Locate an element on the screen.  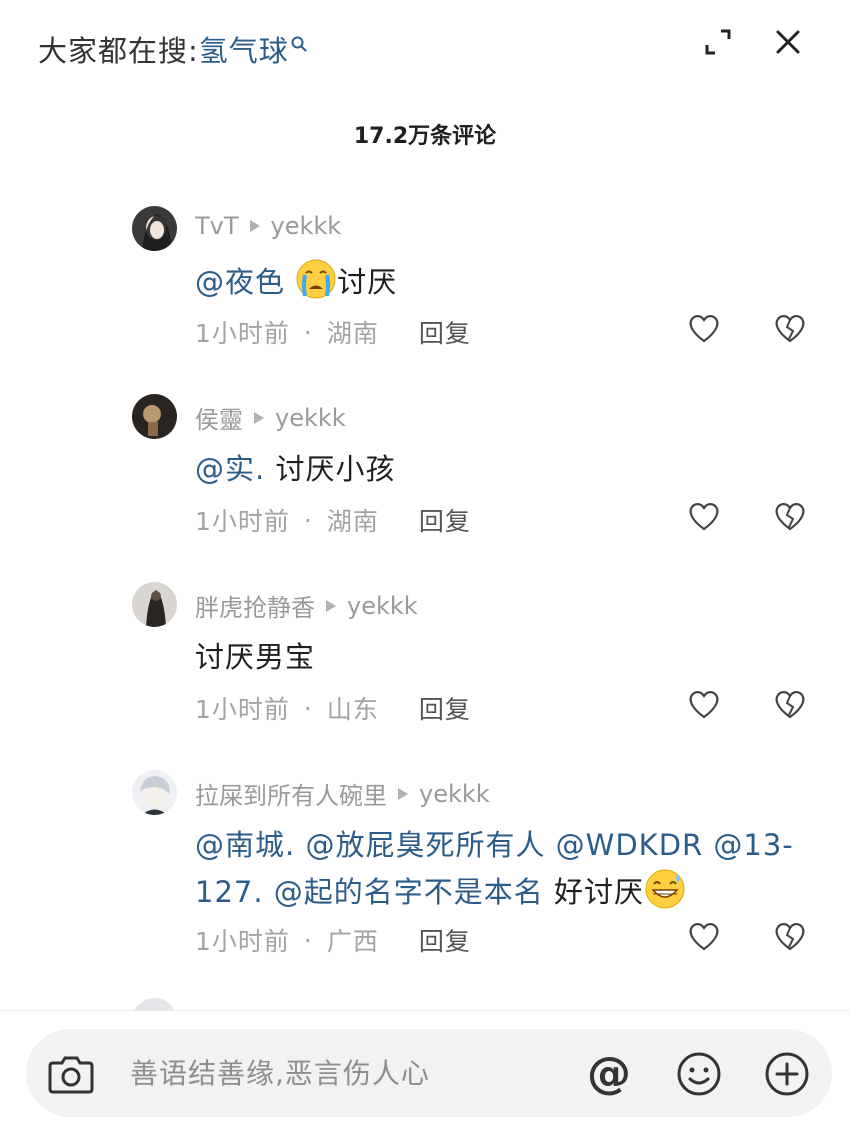
at-icon: @ is located at coordinates (609, 1074).